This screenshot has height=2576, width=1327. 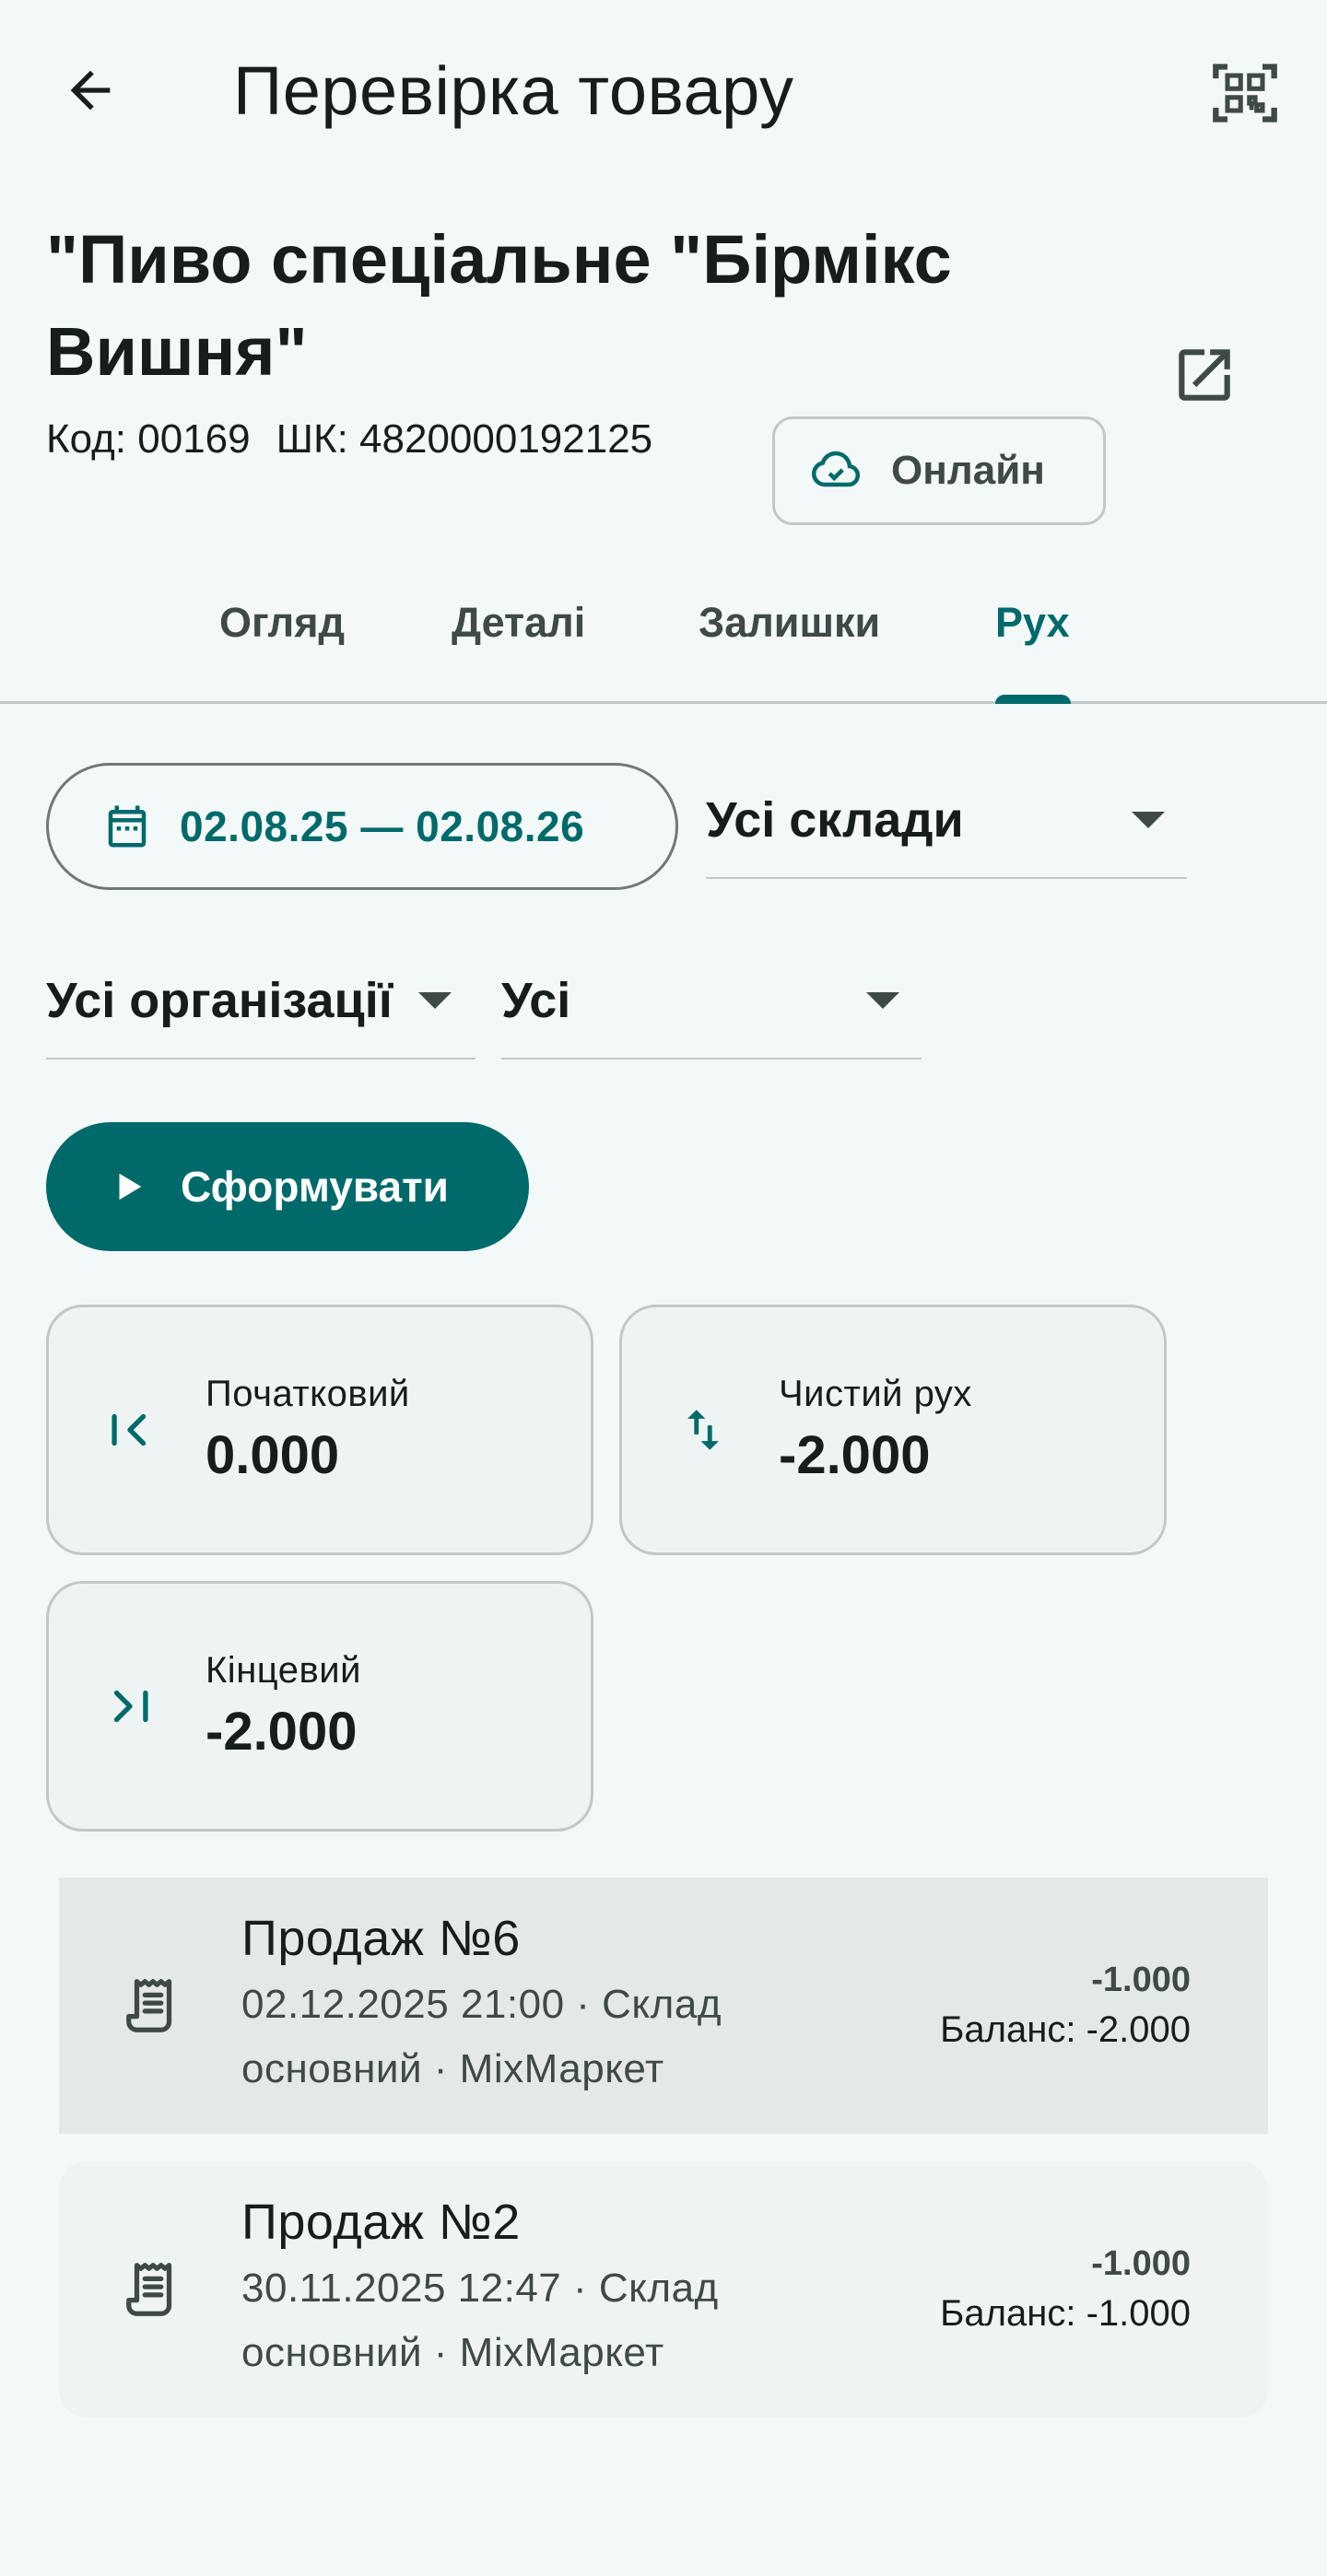 I want to click on product-barcode: ШК: 4820000192125, so click(x=464, y=439).